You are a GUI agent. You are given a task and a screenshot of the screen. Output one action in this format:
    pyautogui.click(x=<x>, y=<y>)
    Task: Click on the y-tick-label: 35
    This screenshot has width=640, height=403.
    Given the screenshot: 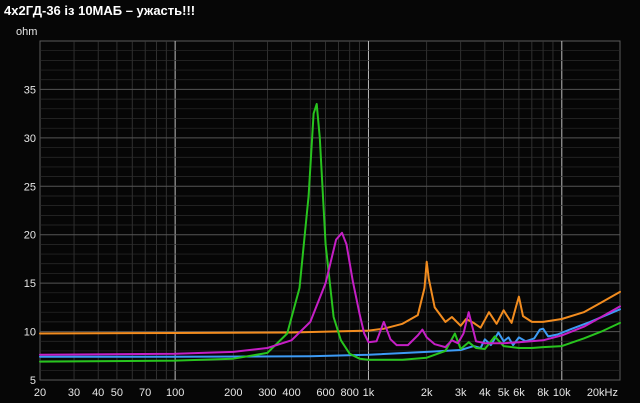 What is the action you would take?
    pyautogui.click(x=30, y=90)
    